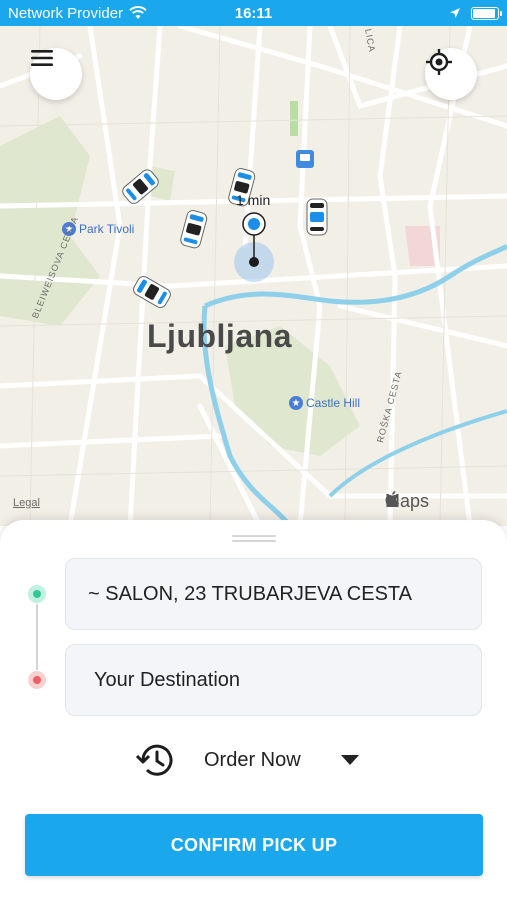 This screenshot has width=507, height=900. I want to click on location-arrow-icon, so click(455, 13).